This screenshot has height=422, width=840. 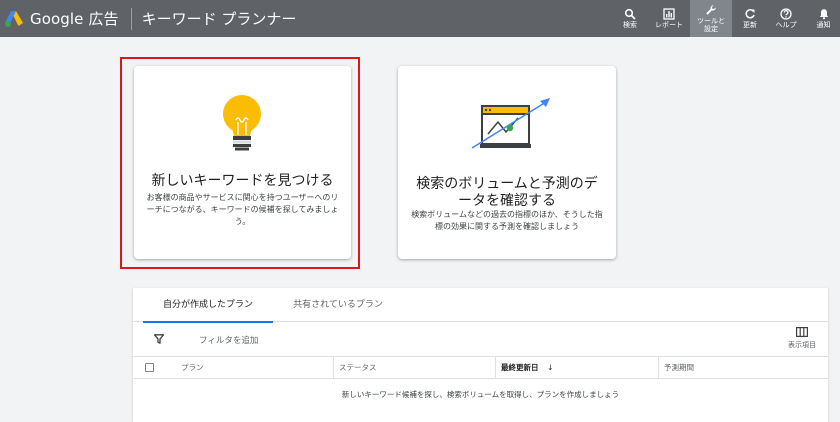 I want to click on google-ads-logo: Google 広告, so click(x=61, y=18).